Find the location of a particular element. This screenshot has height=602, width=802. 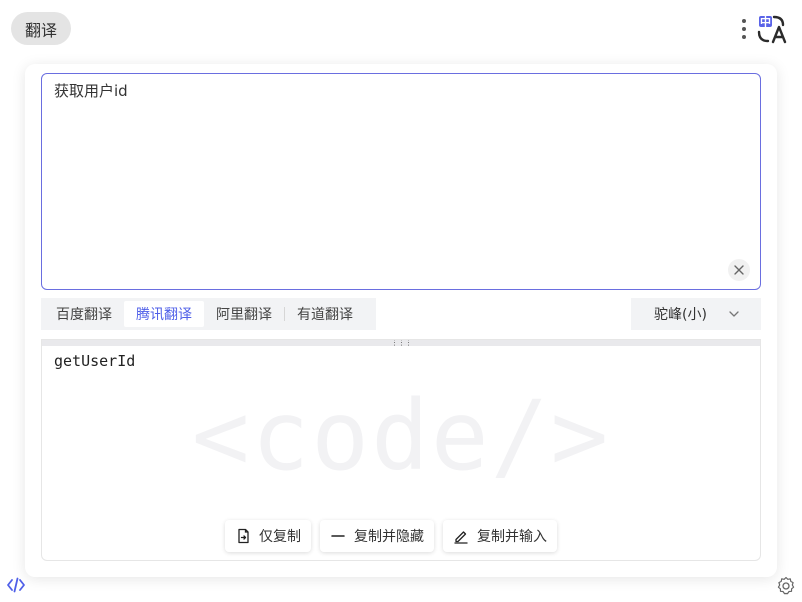

copy-hide-button: 复制并隐藏 is located at coordinates (377, 536).